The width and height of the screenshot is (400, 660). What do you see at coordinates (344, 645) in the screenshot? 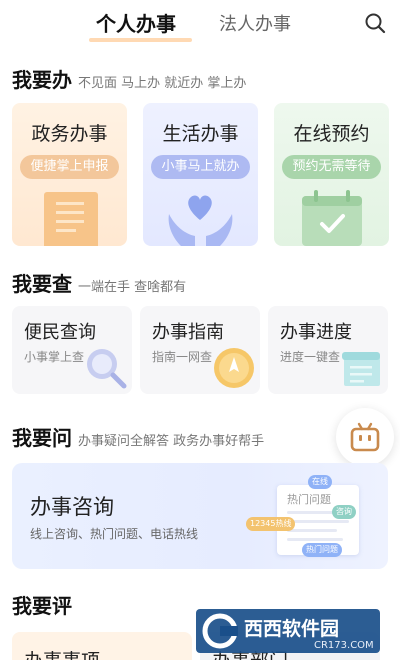
I see `watermark-domain: CR173.COM` at bounding box center [344, 645].